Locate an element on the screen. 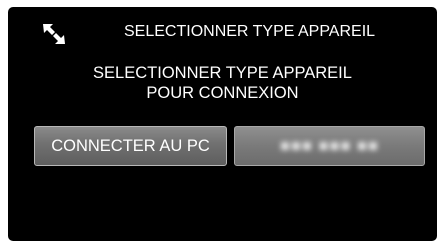  other-device-button: ■■■ ■■■ ■■ is located at coordinates (329, 146).